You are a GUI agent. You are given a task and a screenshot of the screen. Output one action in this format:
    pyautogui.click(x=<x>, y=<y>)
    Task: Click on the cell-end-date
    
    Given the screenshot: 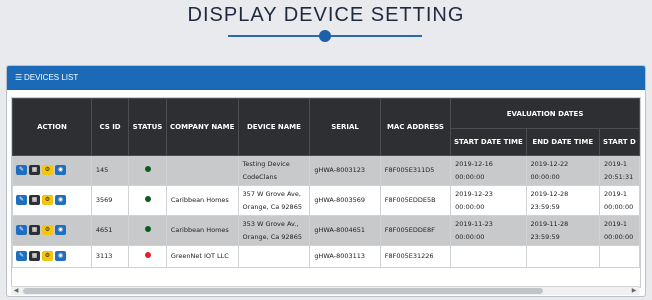 What is the action you would take?
    pyautogui.click(x=563, y=256)
    